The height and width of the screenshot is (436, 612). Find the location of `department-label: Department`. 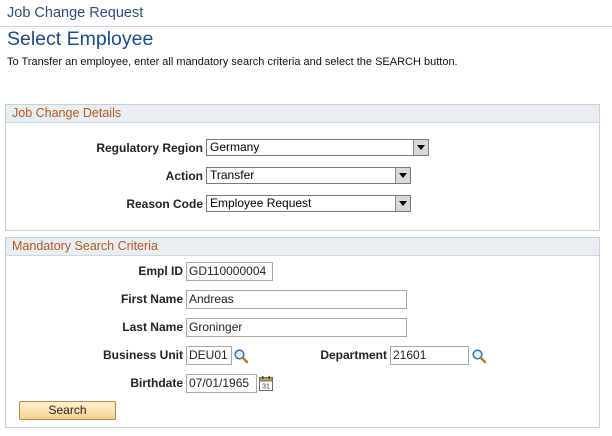

department-label: Department is located at coordinates (353, 355).